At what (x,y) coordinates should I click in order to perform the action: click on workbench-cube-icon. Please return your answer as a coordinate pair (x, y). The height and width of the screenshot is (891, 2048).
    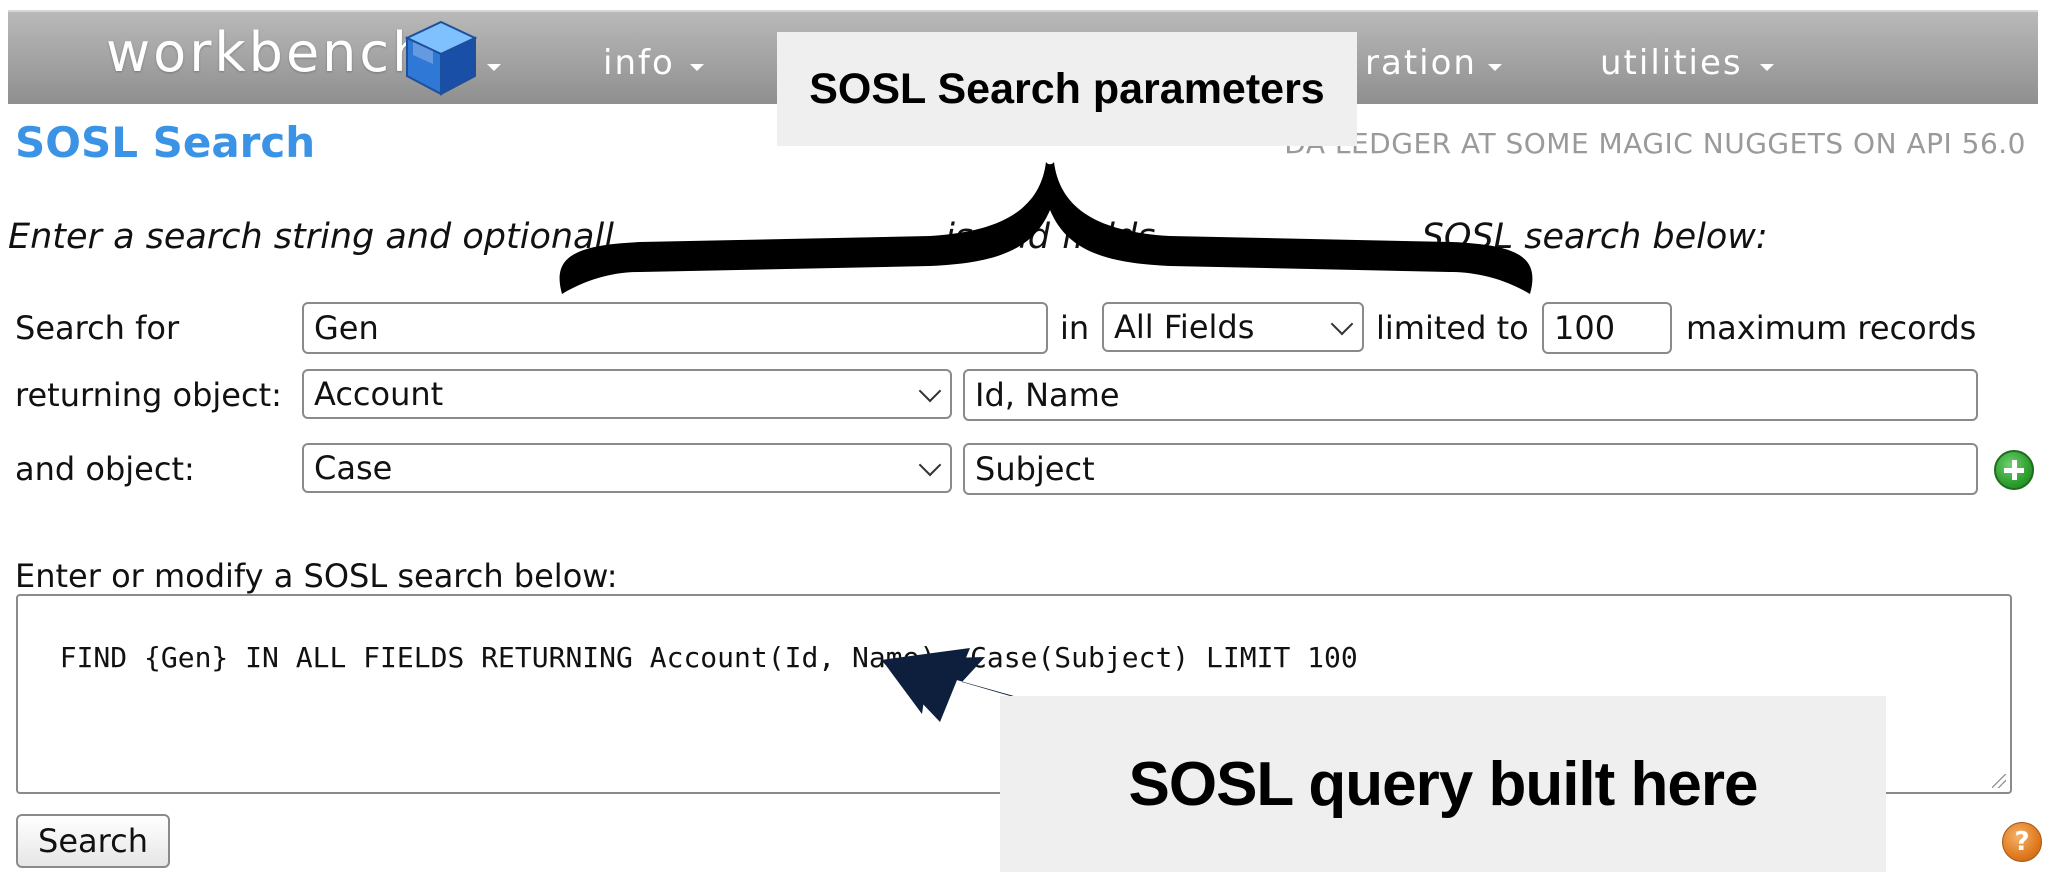
    Looking at the image, I should click on (441, 58).